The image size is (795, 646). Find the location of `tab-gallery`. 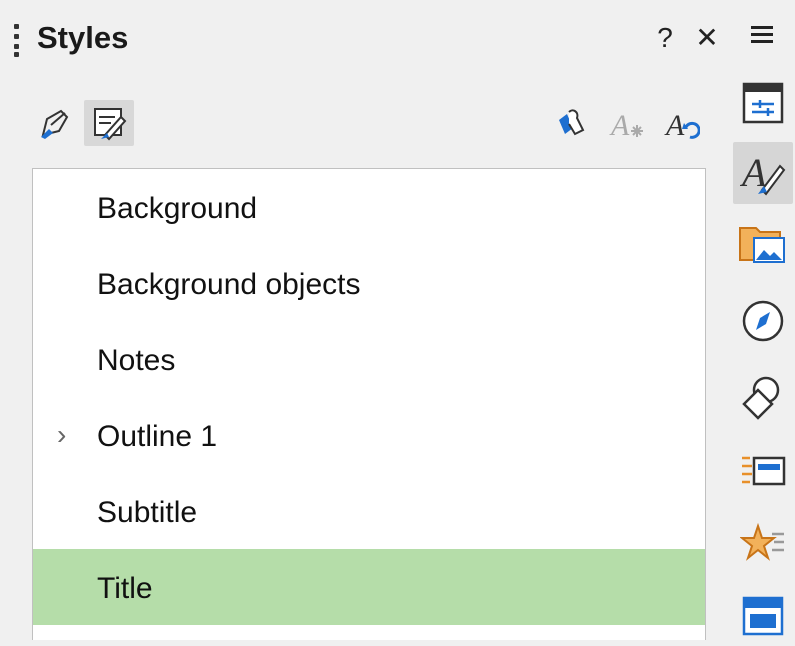

tab-gallery is located at coordinates (763, 243).